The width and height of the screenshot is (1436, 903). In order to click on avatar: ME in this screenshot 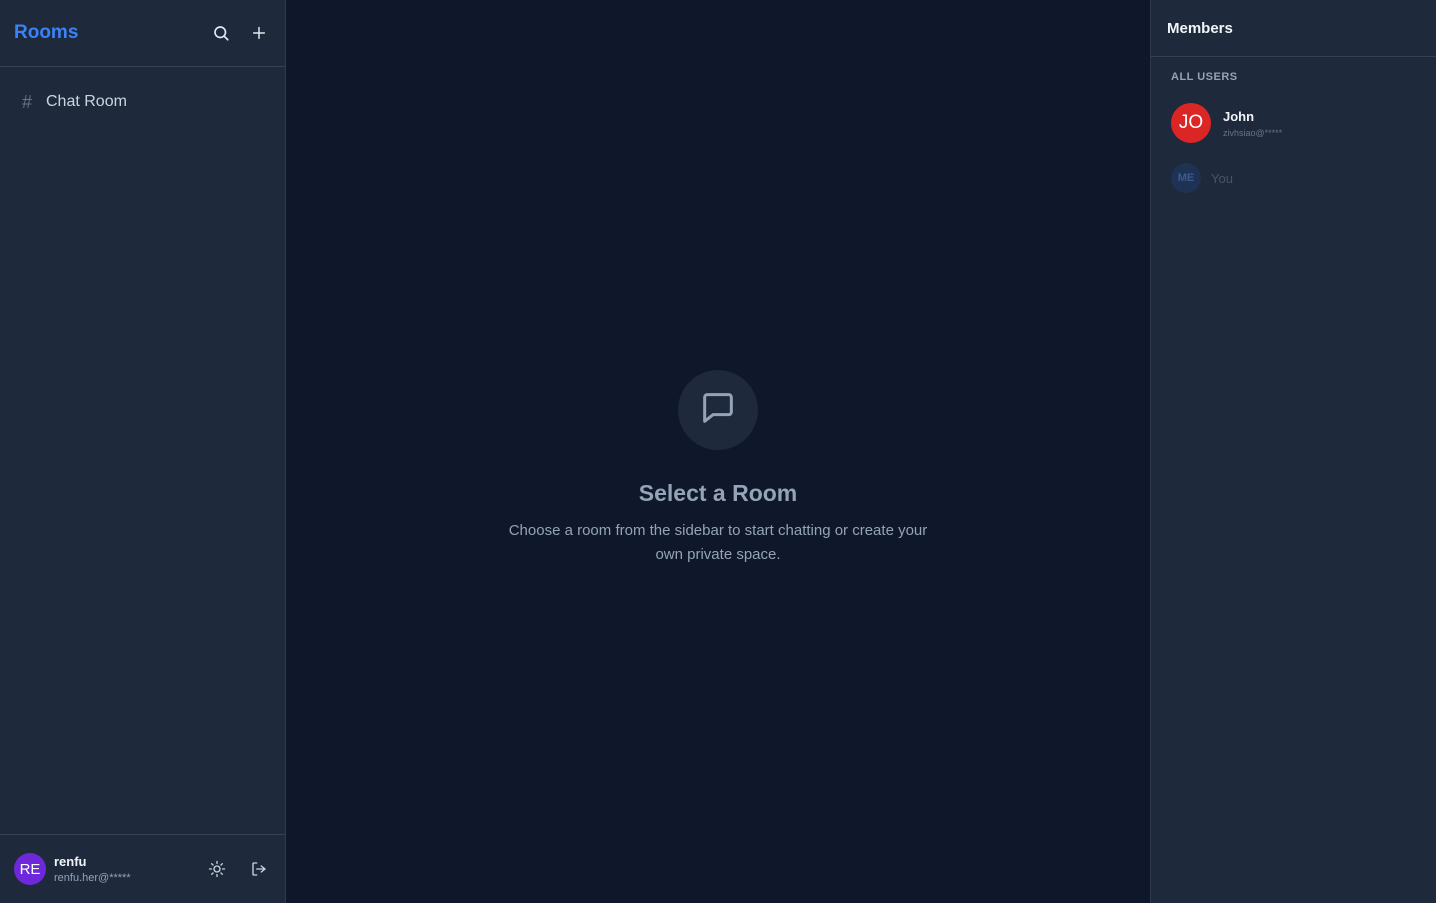, I will do `click(1186, 178)`.